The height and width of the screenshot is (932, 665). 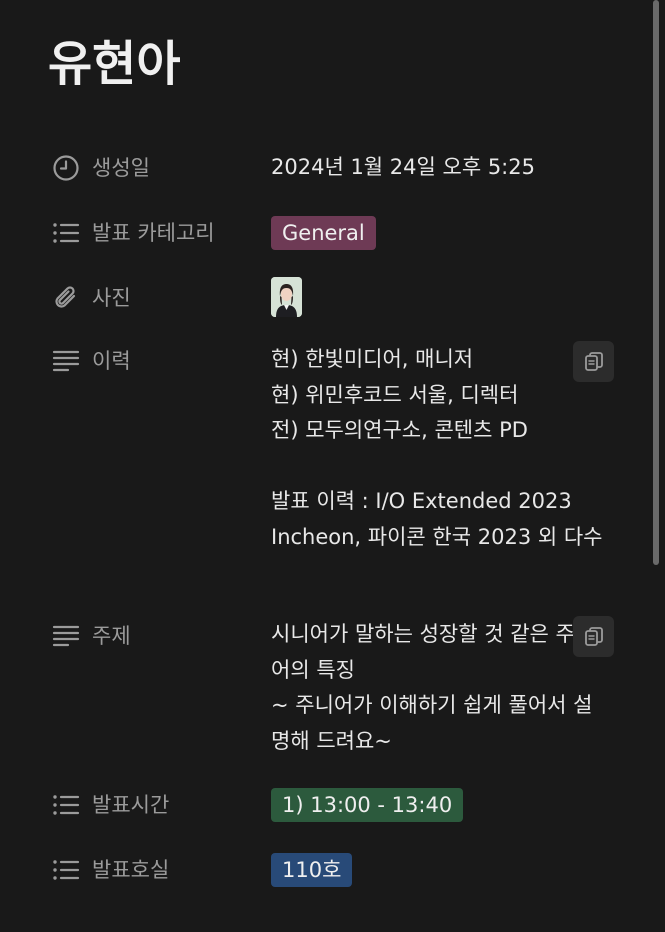 I want to click on copy-topic-button, so click(x=593, y=636).